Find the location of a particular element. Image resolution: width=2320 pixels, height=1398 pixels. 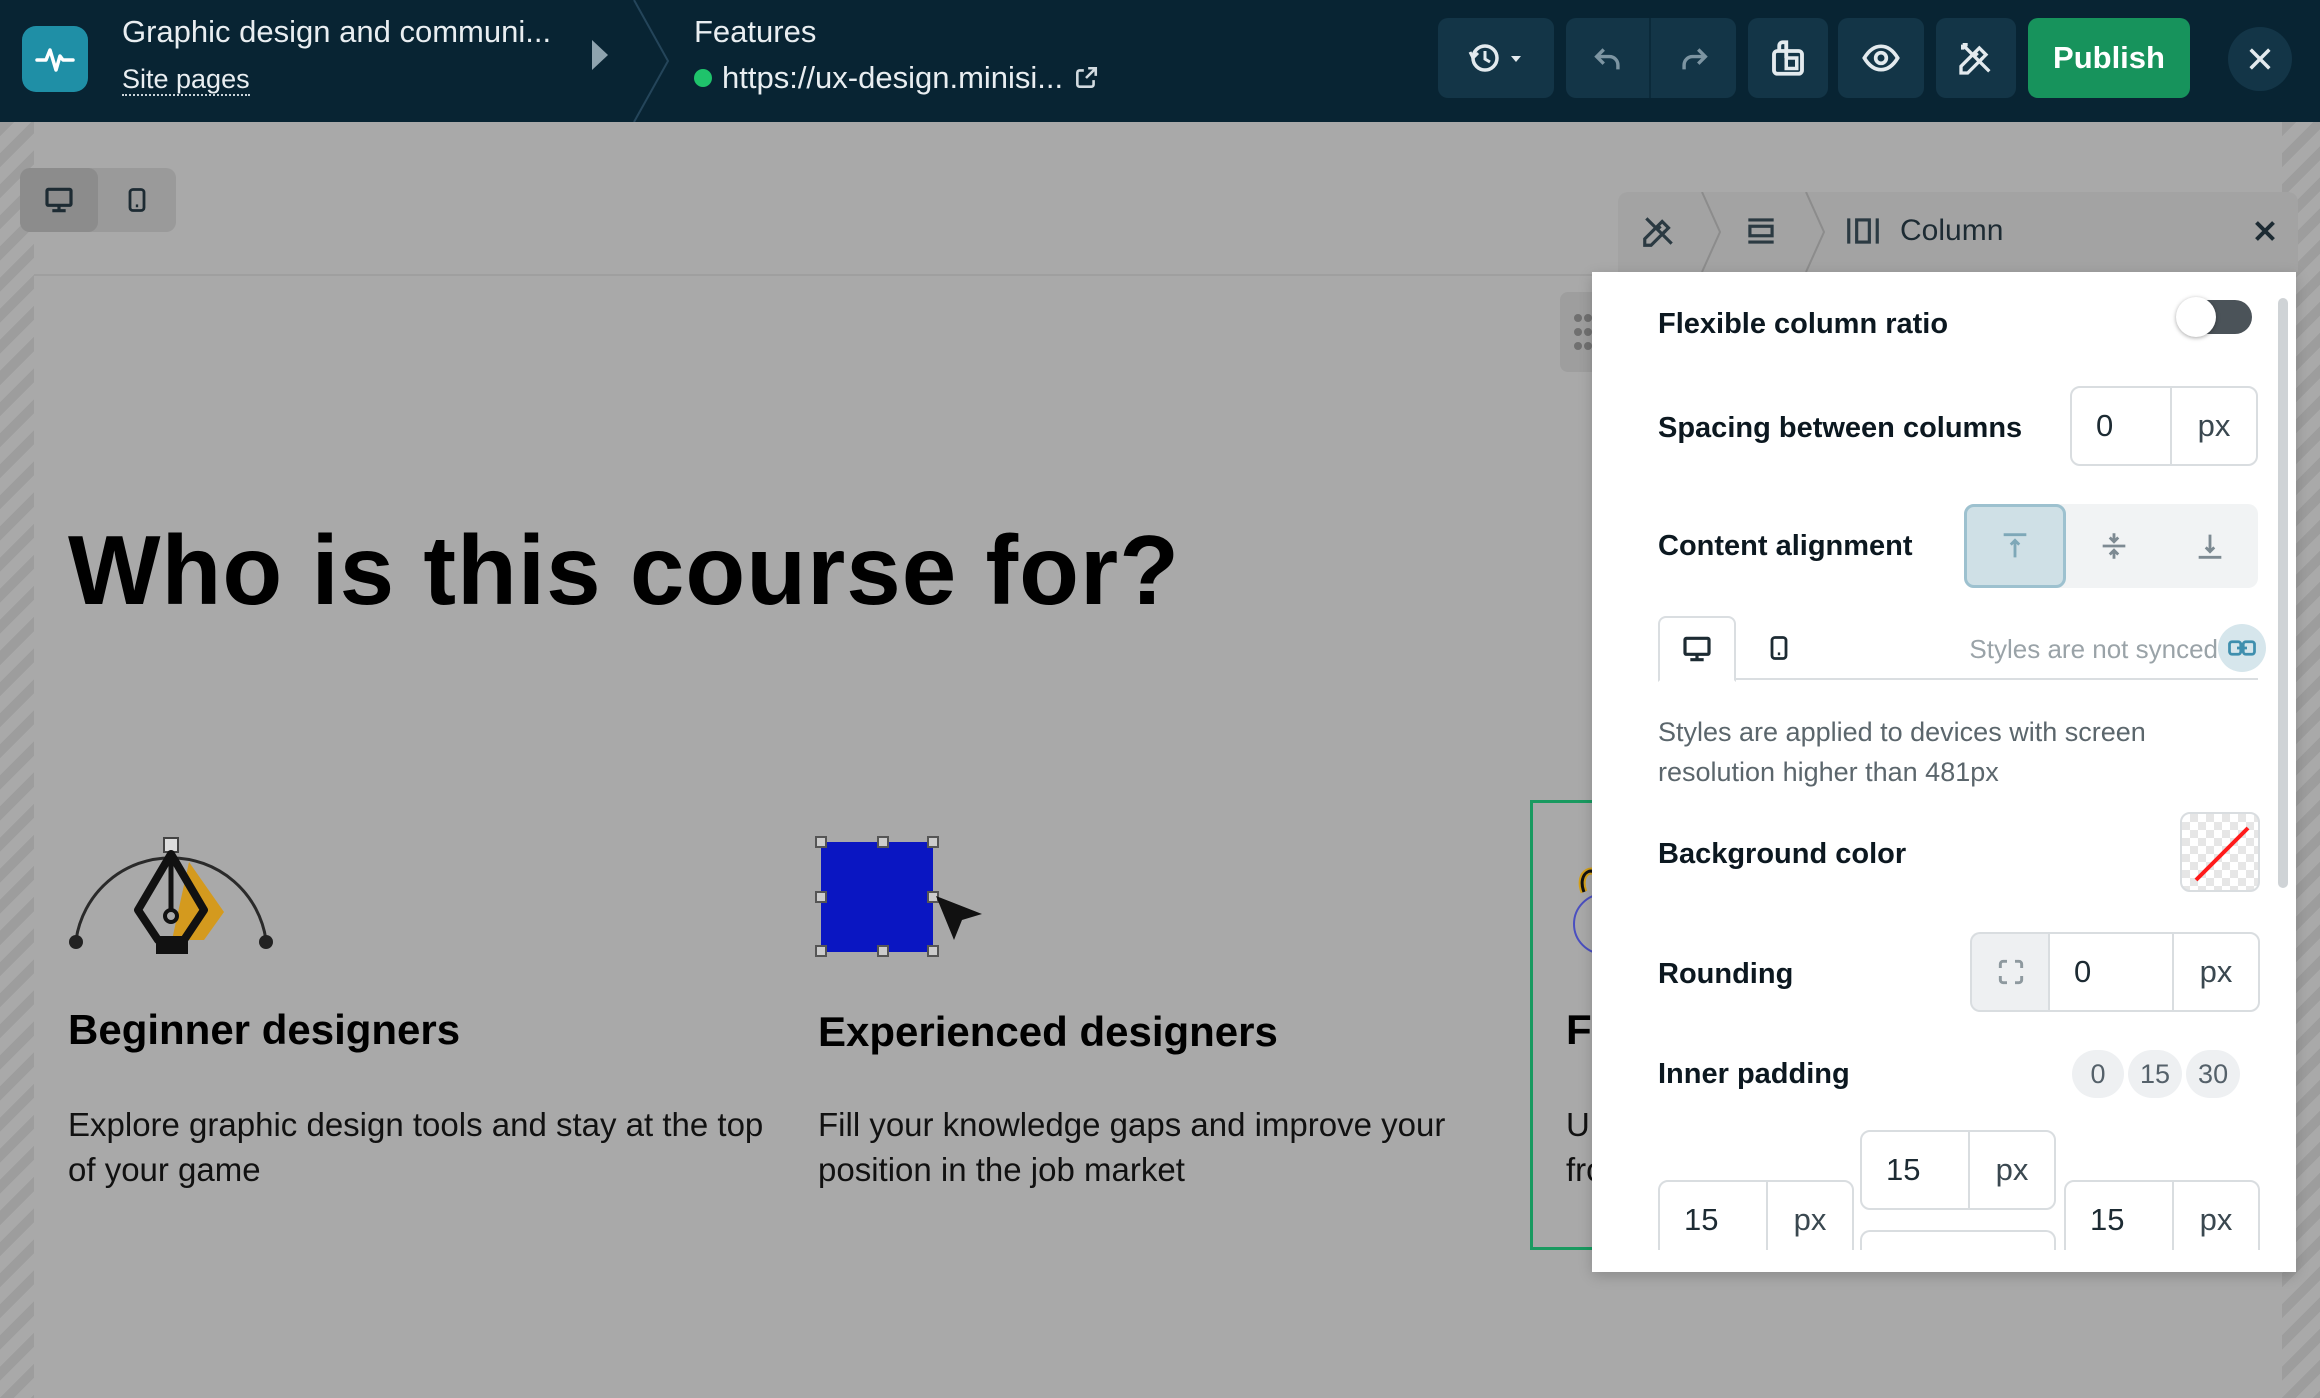

padding-preset-15: 15 is located at coordinates (2155, 1074).